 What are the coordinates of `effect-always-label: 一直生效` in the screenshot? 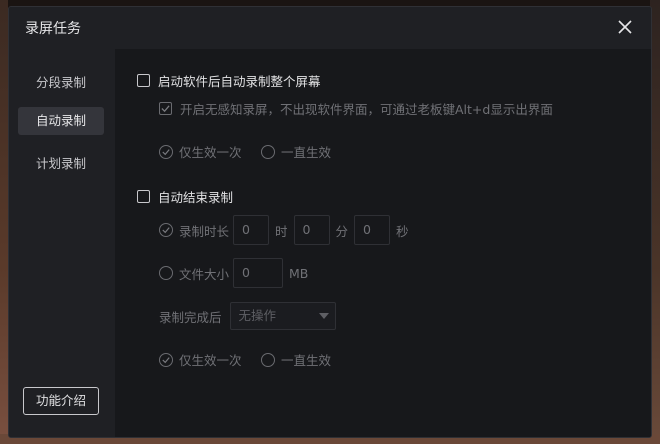 It's located at (306, 152).